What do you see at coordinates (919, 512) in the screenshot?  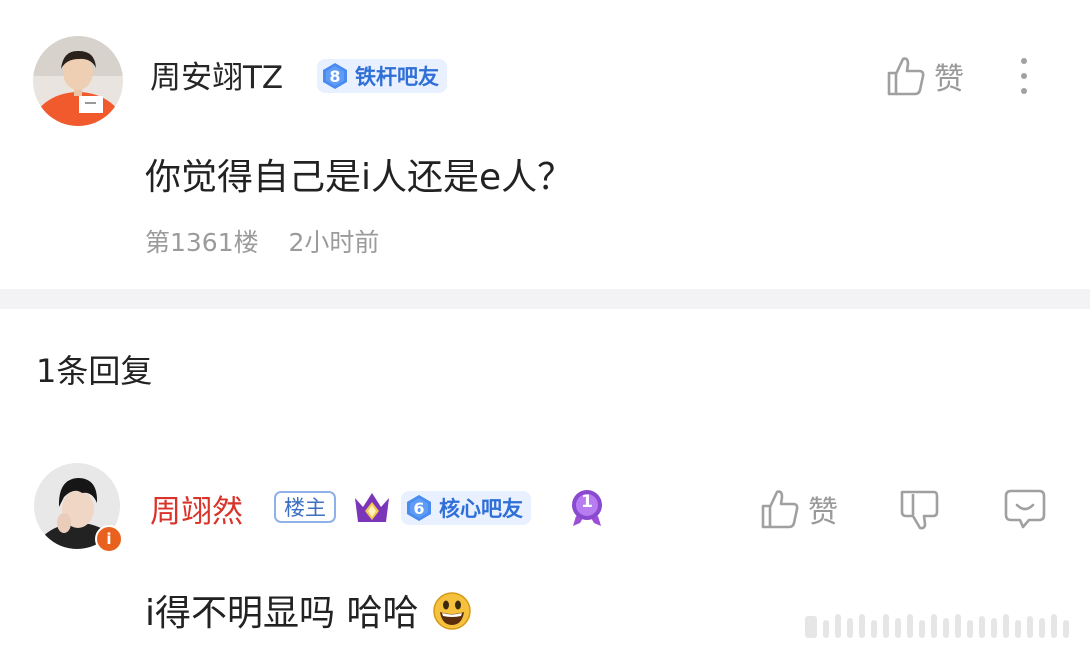 I see `thumbs-down-icon` at bounding box center [919, 512].